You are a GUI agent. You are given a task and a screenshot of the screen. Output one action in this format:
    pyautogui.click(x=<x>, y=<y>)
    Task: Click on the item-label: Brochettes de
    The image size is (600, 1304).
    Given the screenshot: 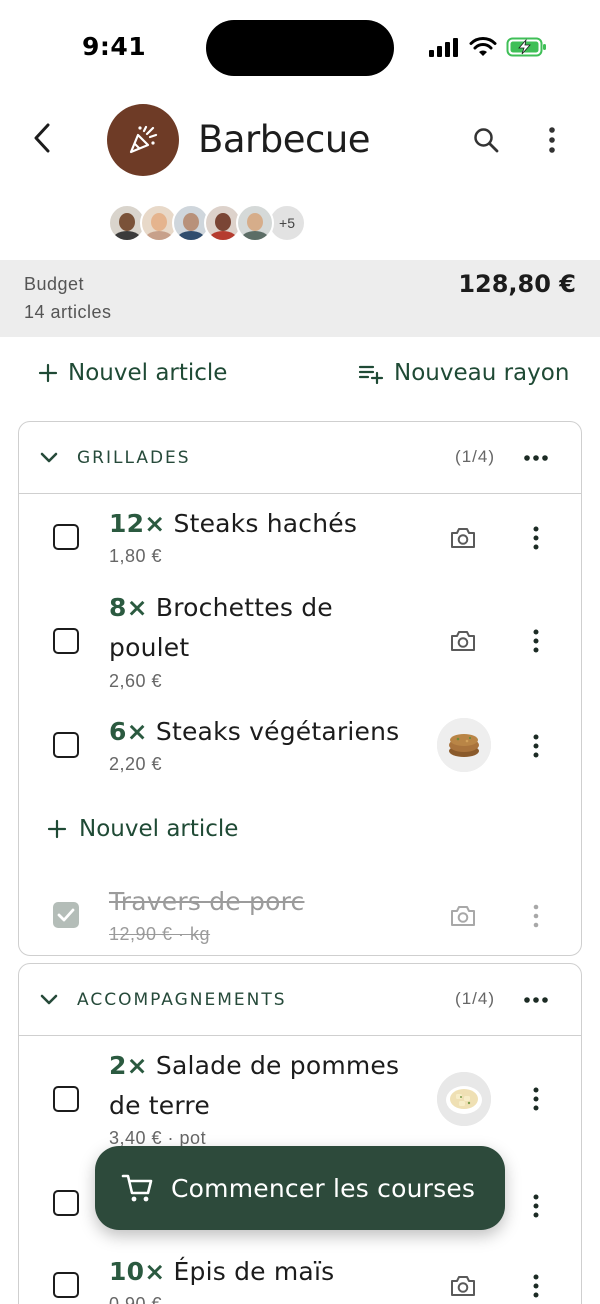 What is the action you would take?
    pyautogui.click(x=244, y=607)
    